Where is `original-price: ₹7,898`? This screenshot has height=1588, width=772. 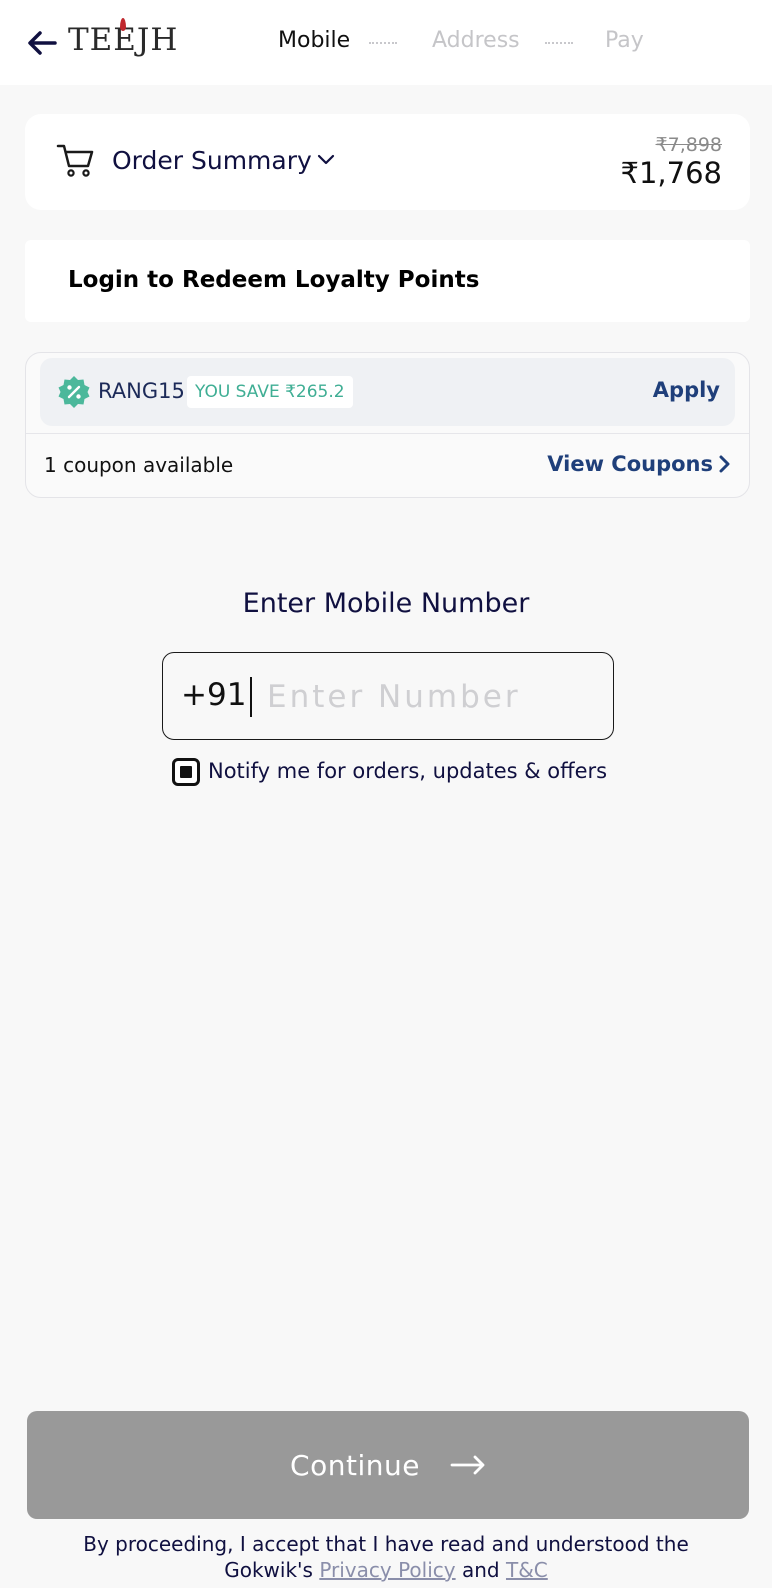 original-price: ₹7,898 is located at coordinates (688, 145).